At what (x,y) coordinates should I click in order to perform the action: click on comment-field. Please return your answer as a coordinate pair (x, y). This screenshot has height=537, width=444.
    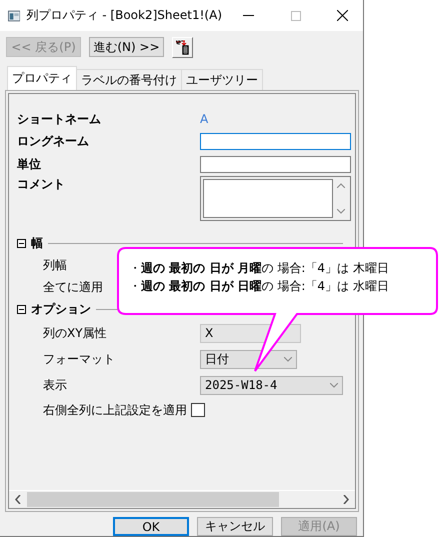
    Looking at the image, I should click on (275, 198).